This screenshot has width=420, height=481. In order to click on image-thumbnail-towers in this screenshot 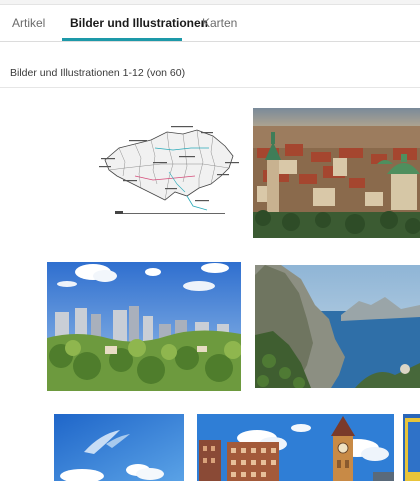, I will do `click(295, 447)`.